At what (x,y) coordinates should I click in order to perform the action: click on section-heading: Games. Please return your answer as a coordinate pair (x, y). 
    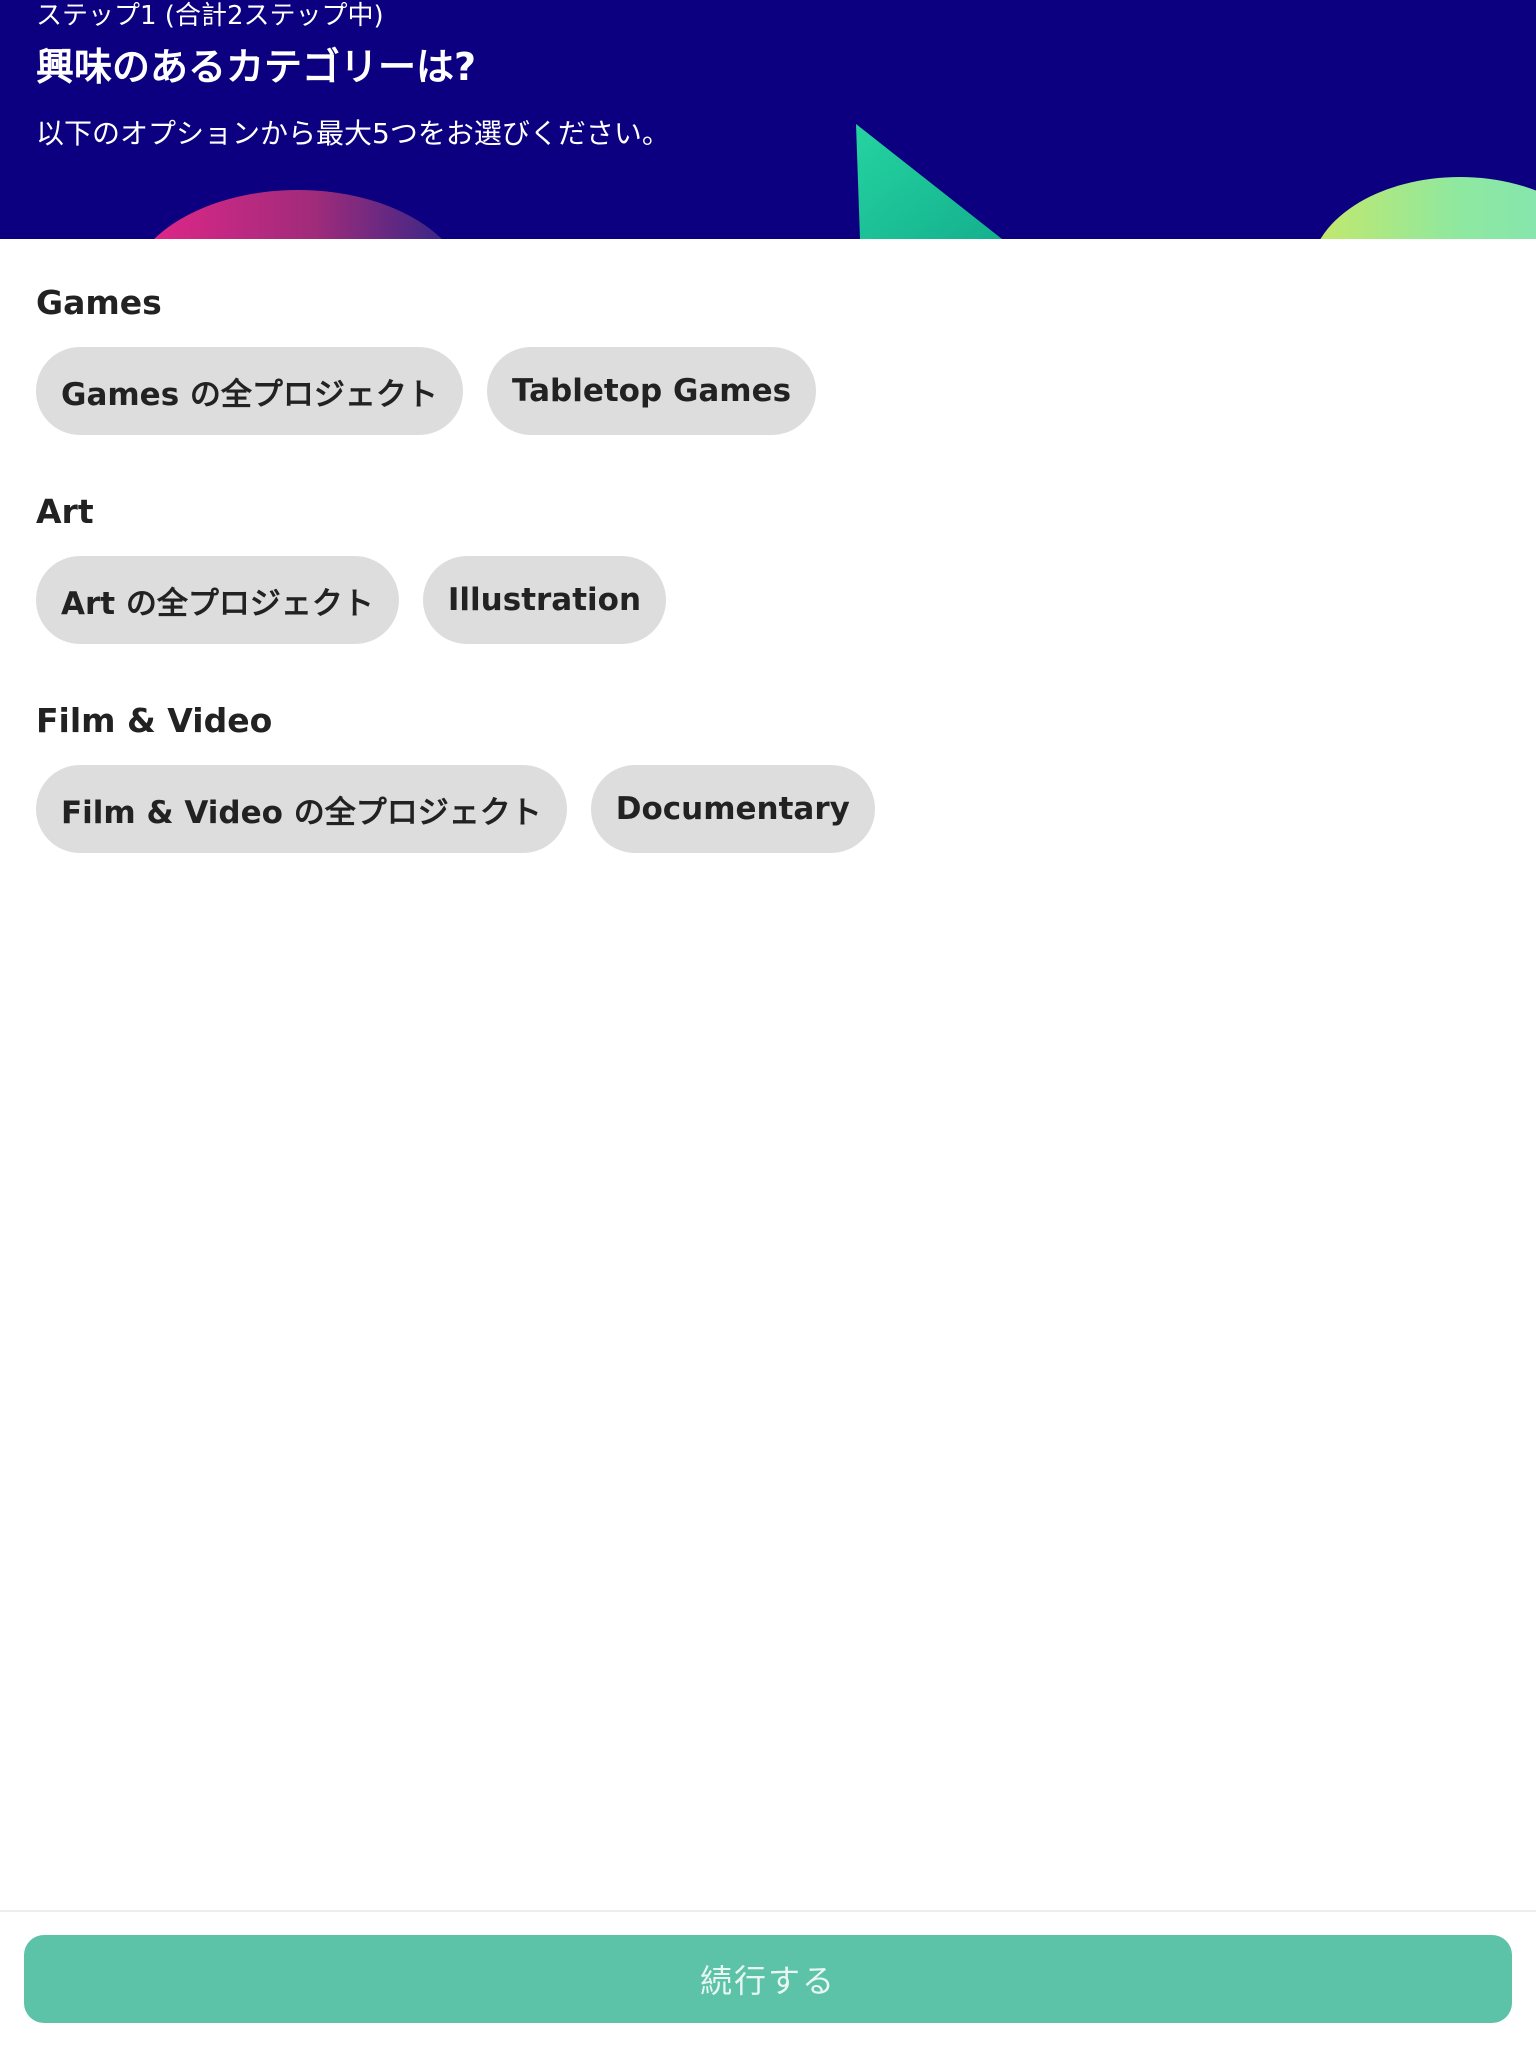
    Looking at the image, I should click on (99, 302).